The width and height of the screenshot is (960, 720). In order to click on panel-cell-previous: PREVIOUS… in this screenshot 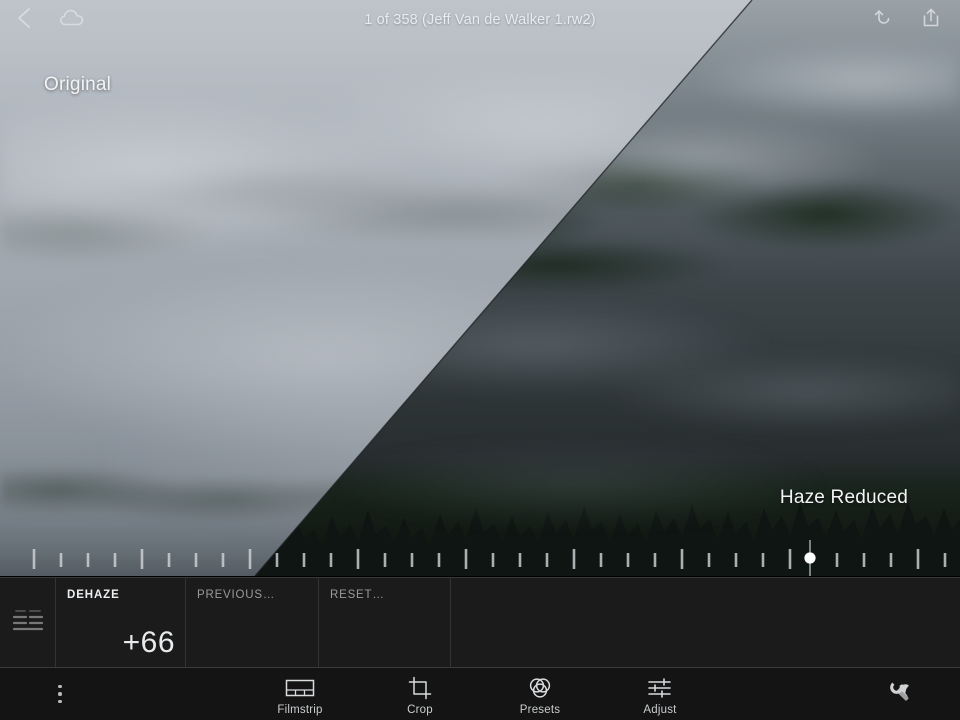, I will do `click(251, 622)`.